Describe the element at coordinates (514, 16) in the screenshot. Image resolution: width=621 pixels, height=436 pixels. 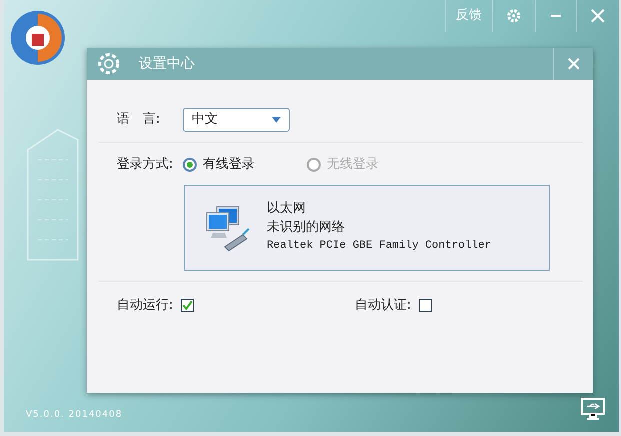
I see `settings-icon` at that location.